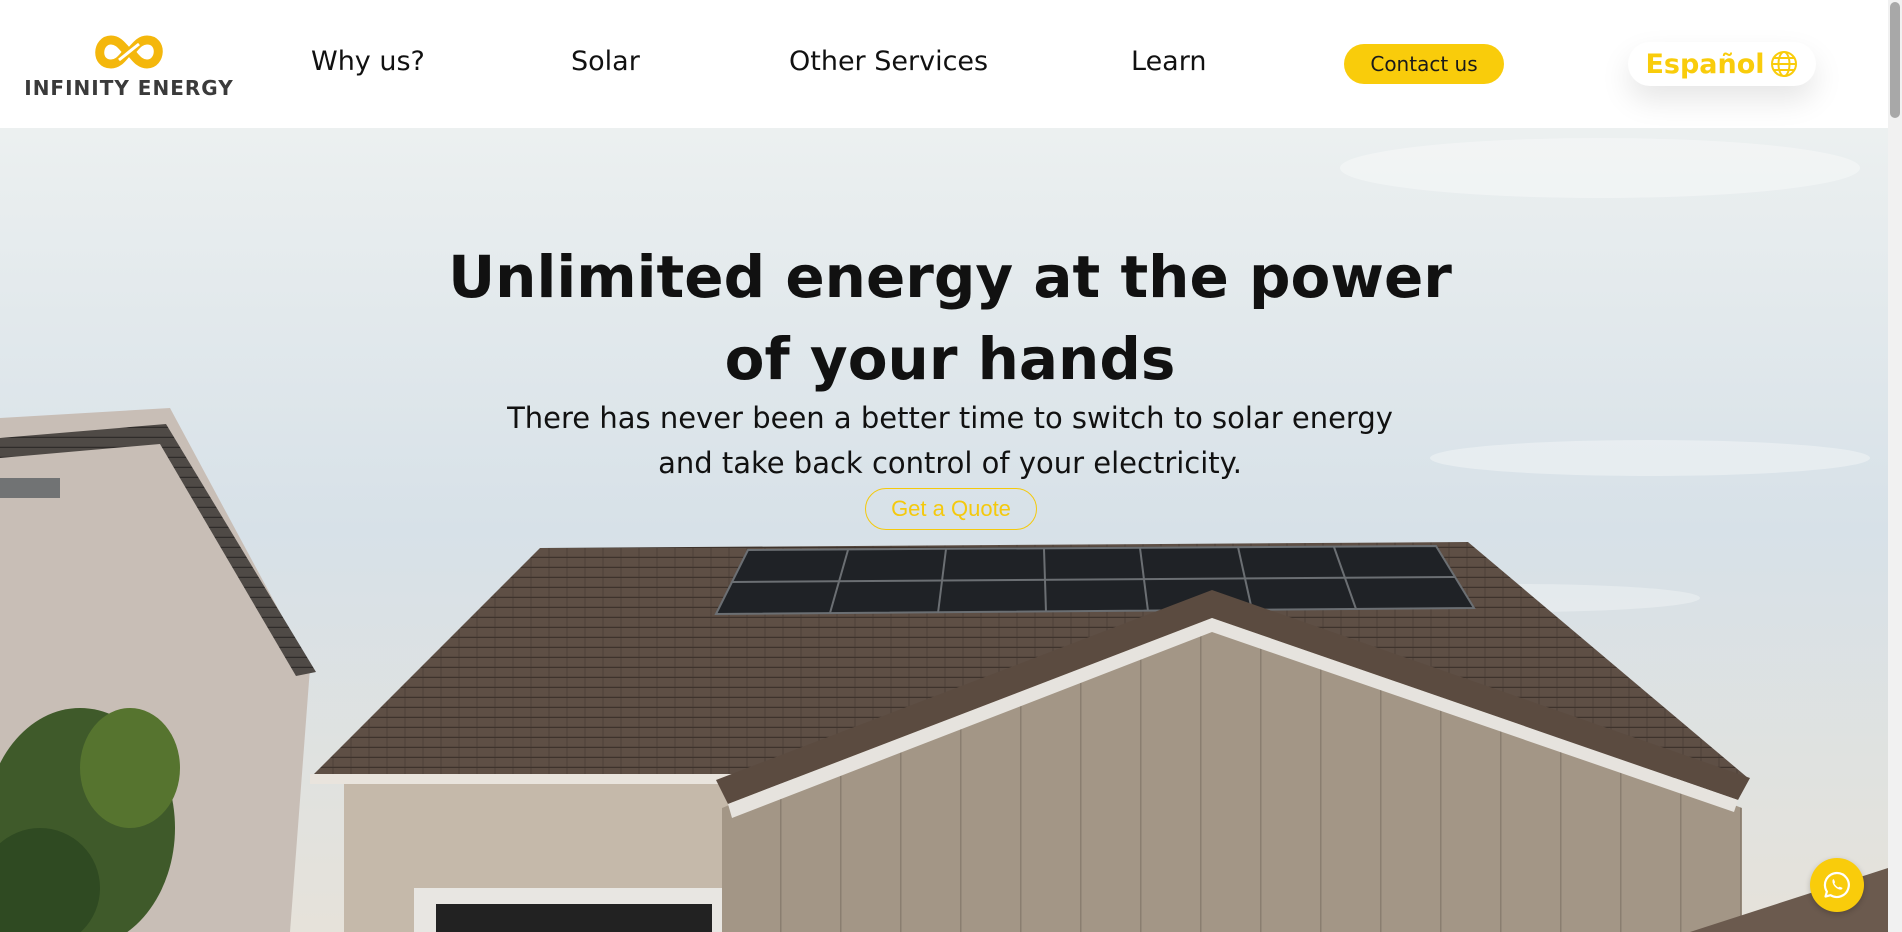 This screenshot has width=1902, height=932. Describe the element at coordinates (1895, 60) in the screenshot. I see `scrollbar-thumb` at that location.